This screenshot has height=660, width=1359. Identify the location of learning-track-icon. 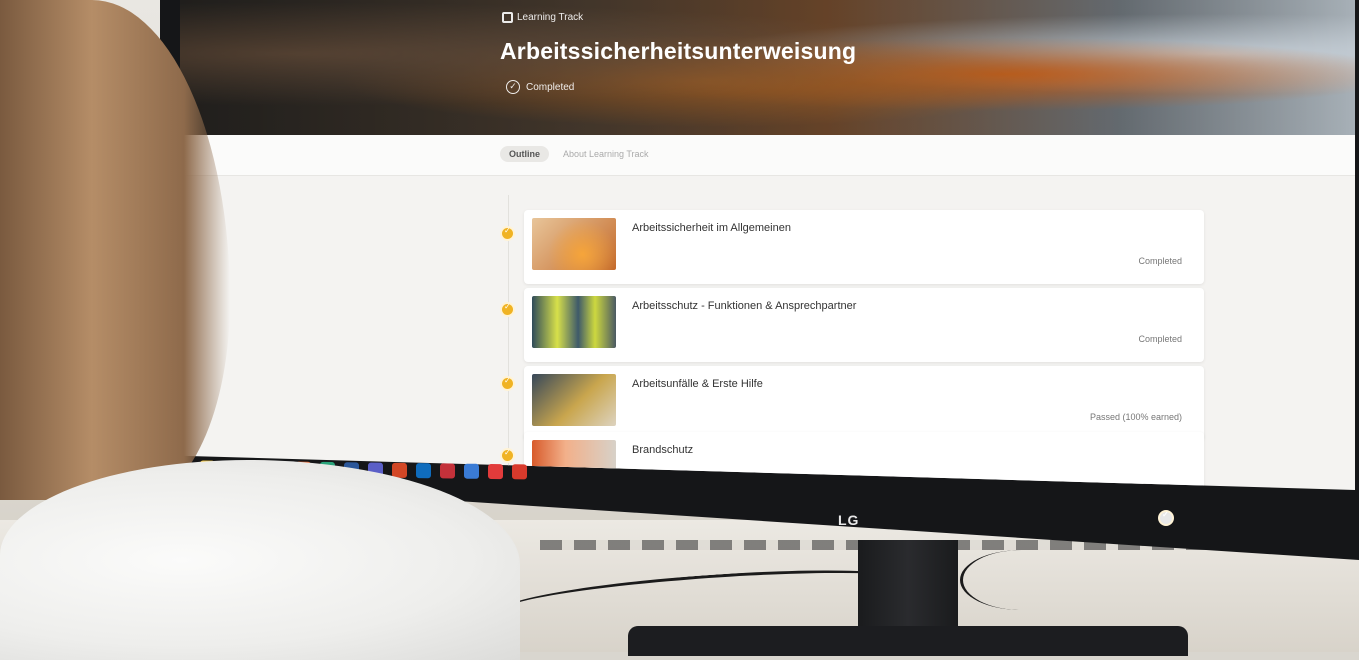
(507, 17).